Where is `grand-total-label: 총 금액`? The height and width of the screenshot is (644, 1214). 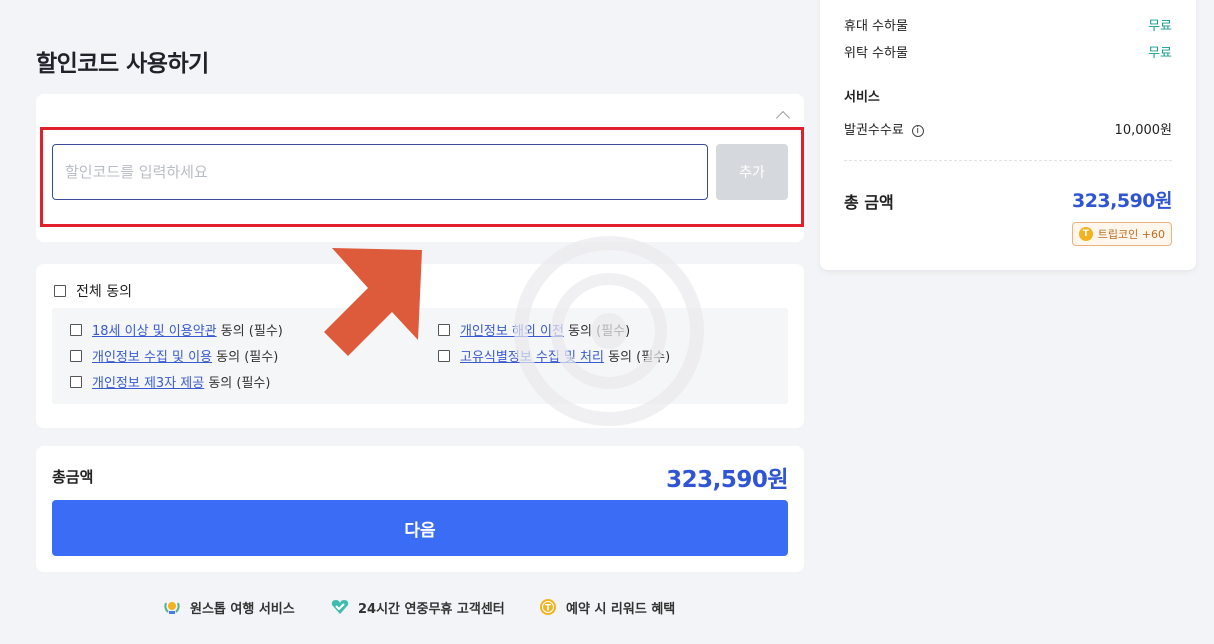 grand-total-label: 총 금액 is located at coordinates (869, 202).